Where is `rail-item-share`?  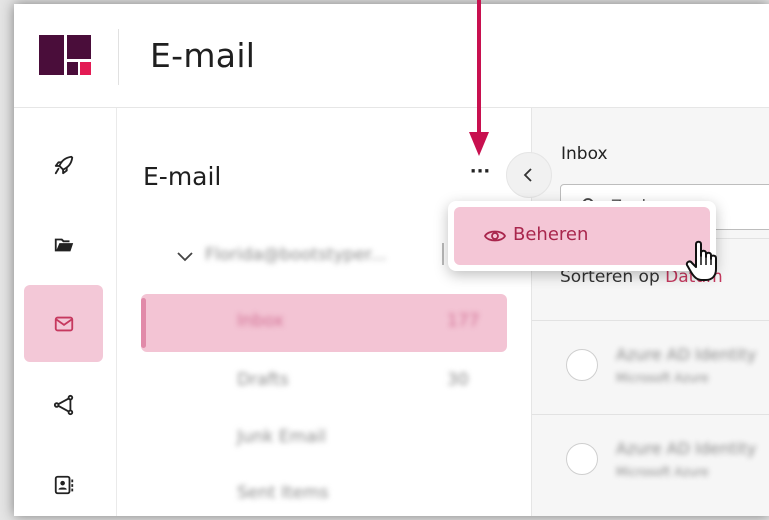 rail-item-share is located at coordinates (63, 404).